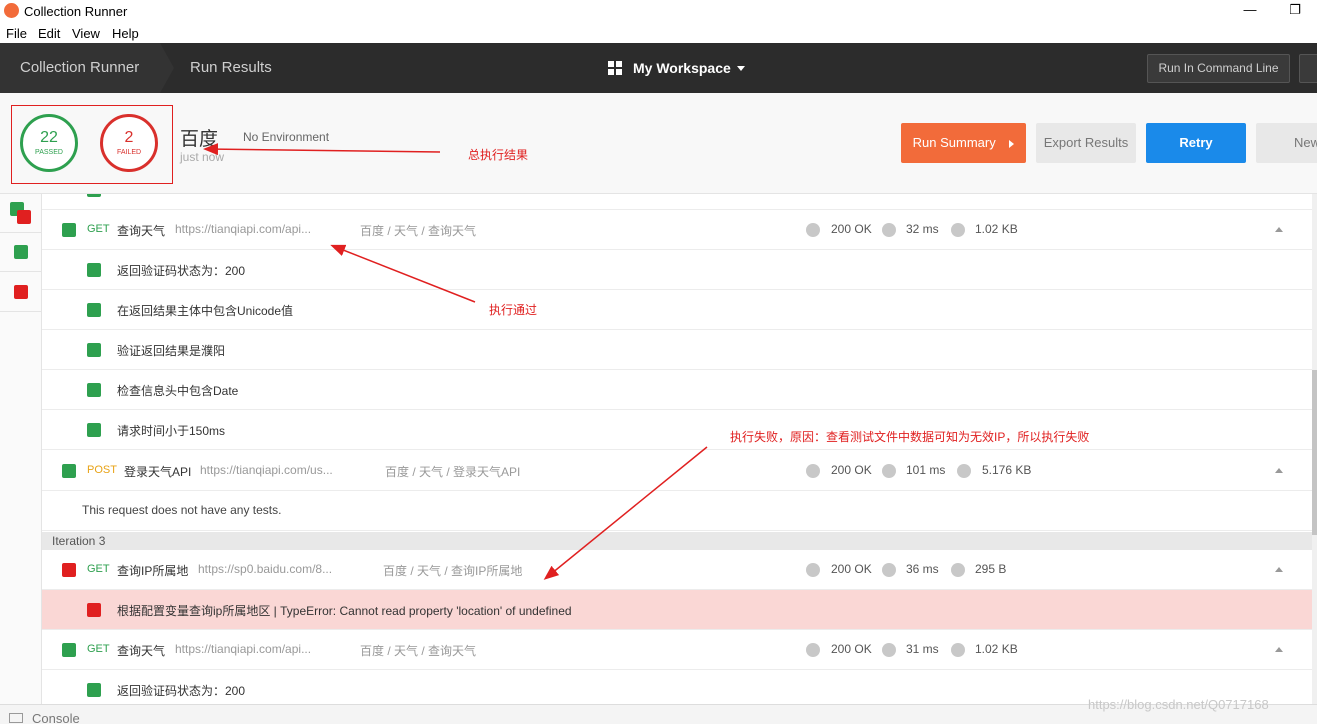 The width and height of the screenshot is (1317, 726). Describe the element at coordinates (1178, 704) in the screenshot. I see `watermark: https://blog.csdn.net/Q0717168` at that location.